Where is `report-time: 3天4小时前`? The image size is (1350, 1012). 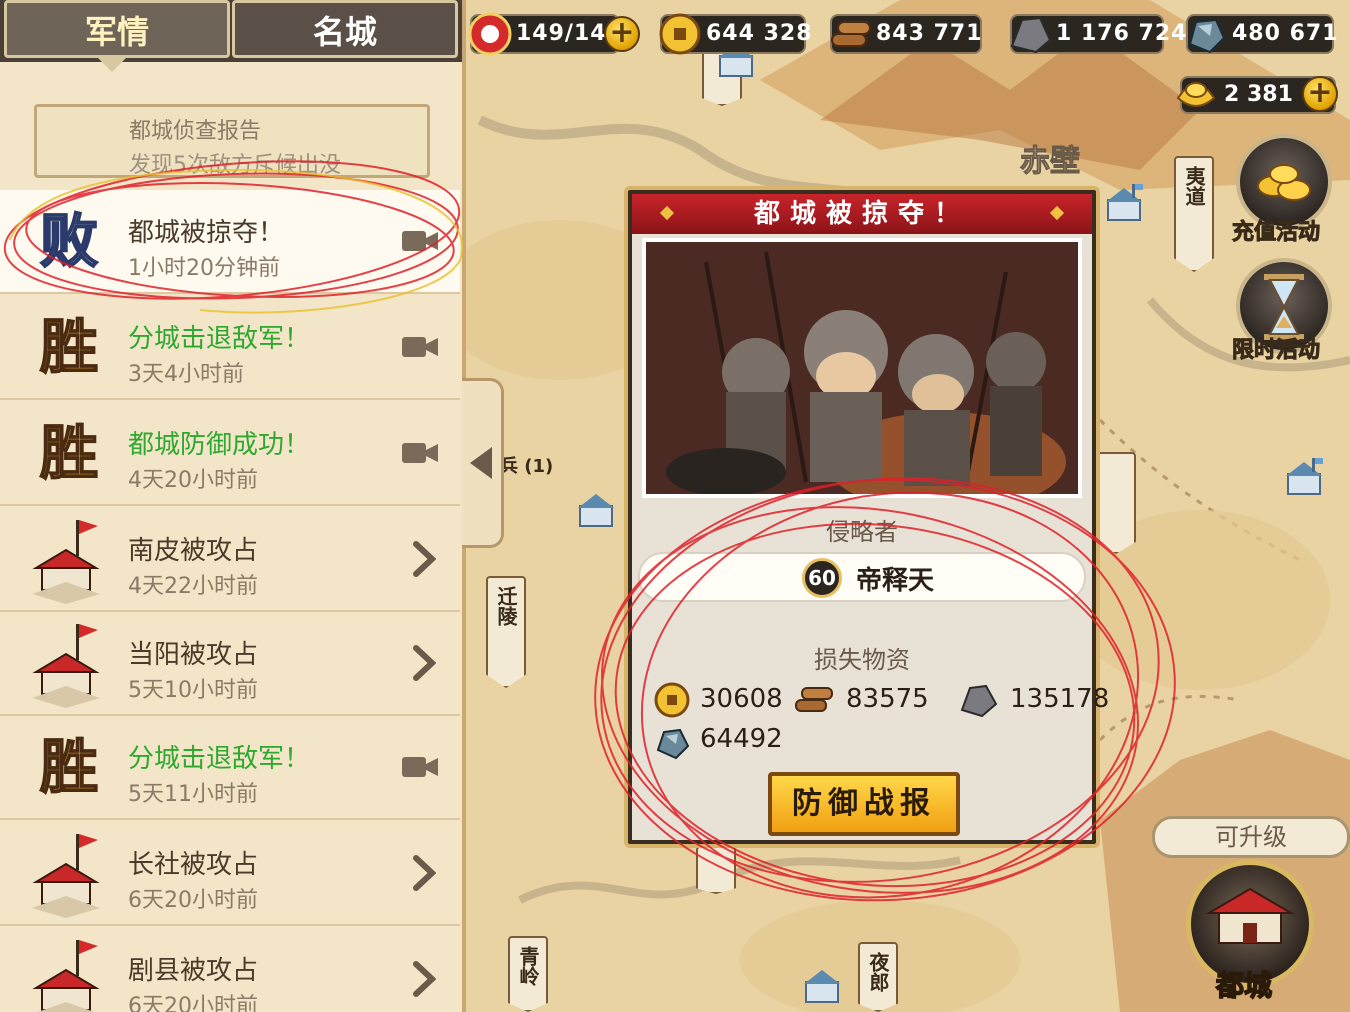
report-time: 3天4小时前 is located at coordinates (186, 374).